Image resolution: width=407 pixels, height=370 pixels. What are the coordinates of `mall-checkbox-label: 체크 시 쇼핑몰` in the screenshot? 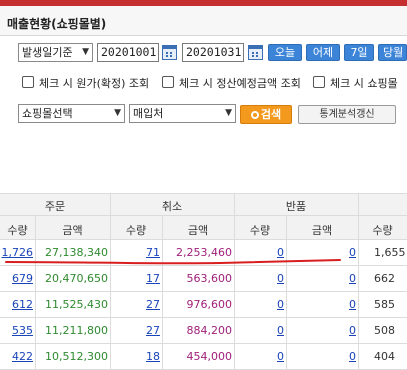 It's located at (364, 83).